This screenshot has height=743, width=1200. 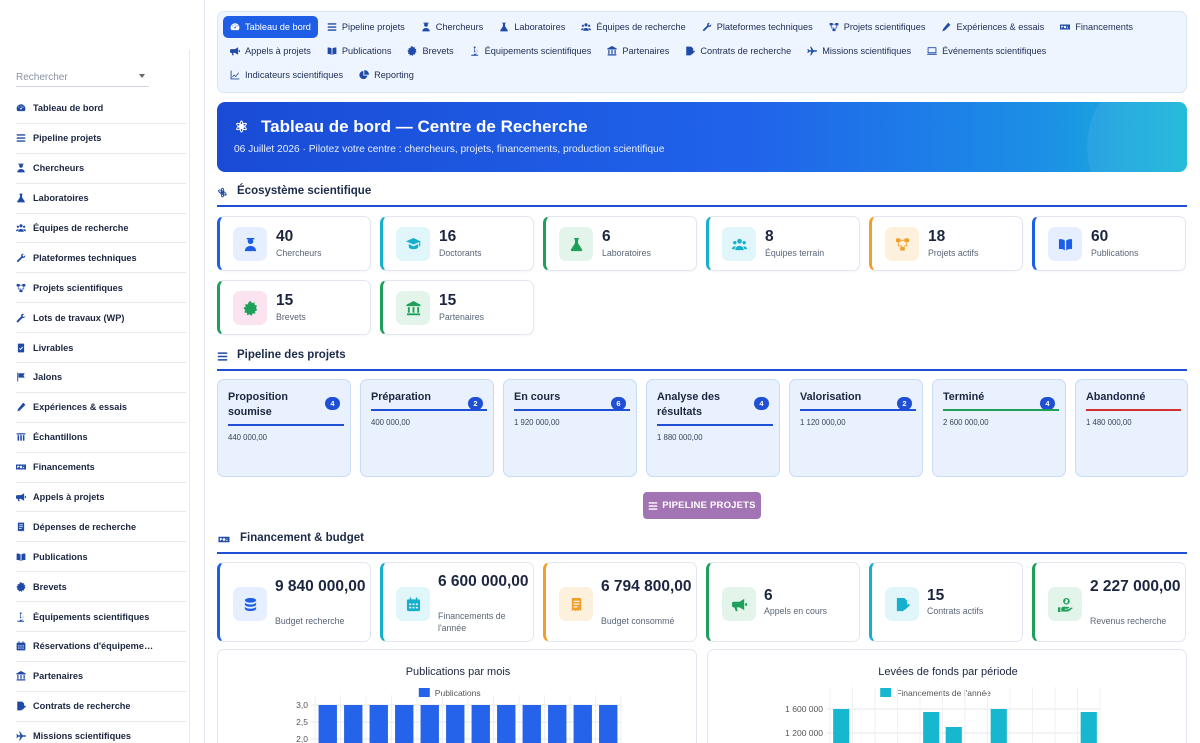 What do you see at coordinates (783, 243) in the screenshot?
I see `kpi-card: 8 Équipes terrain` at bounding box center [783, 243].